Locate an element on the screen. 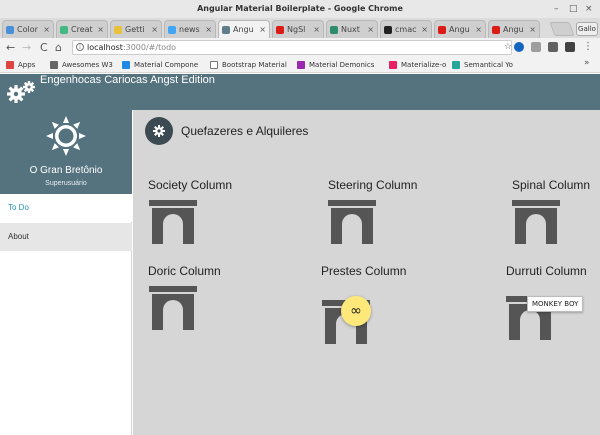 This screenshot has width=600, height=435. nav-item-about: About is located at coordinates (66, 237).